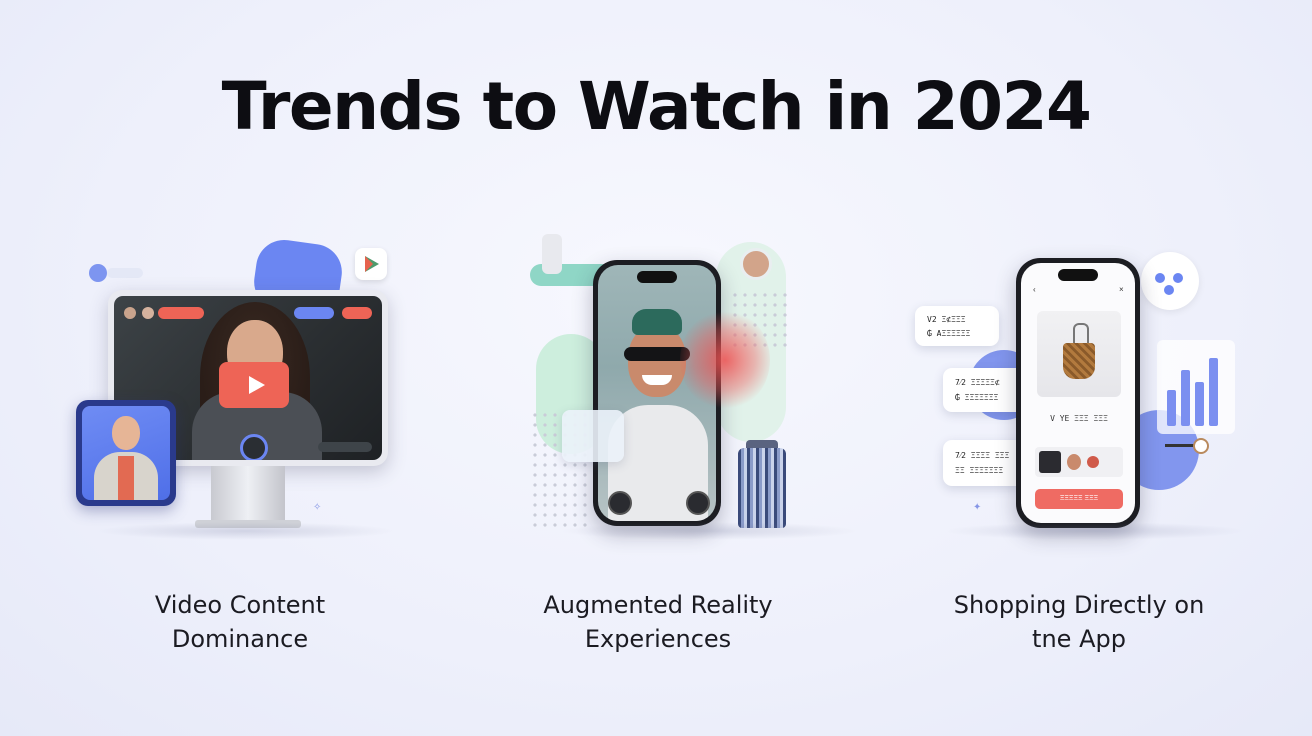 Image resolution: width=1312 pixels, height=736 pixels. What do you see at coordinates (1079, 622) in the screenshot?
I see `trend-caption-shopping: Shopping Directly on tne App` at bounding box center [1079, 622].